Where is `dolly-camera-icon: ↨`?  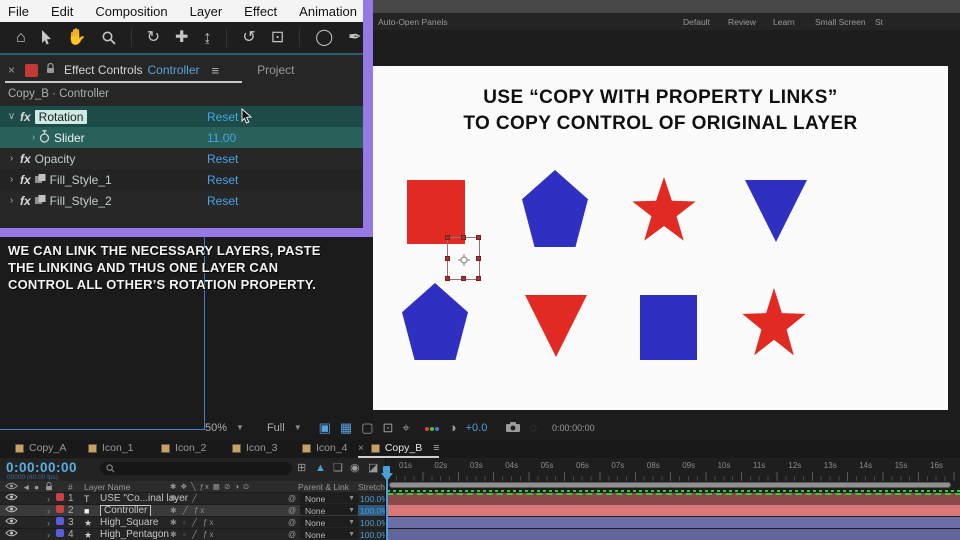 dolly-camera-icon: ↨ is located at coordinates (207, 37).